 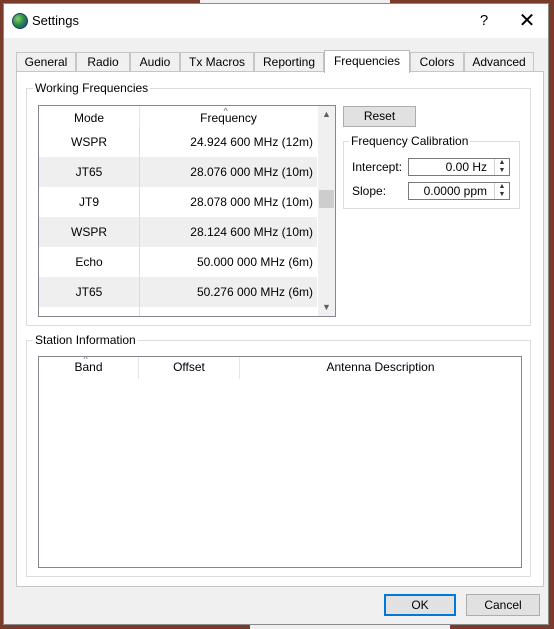 What do you see at coordinates (484, 21) in the screenshot?
I see `help-button: ?` at bounding box center [484, 21].